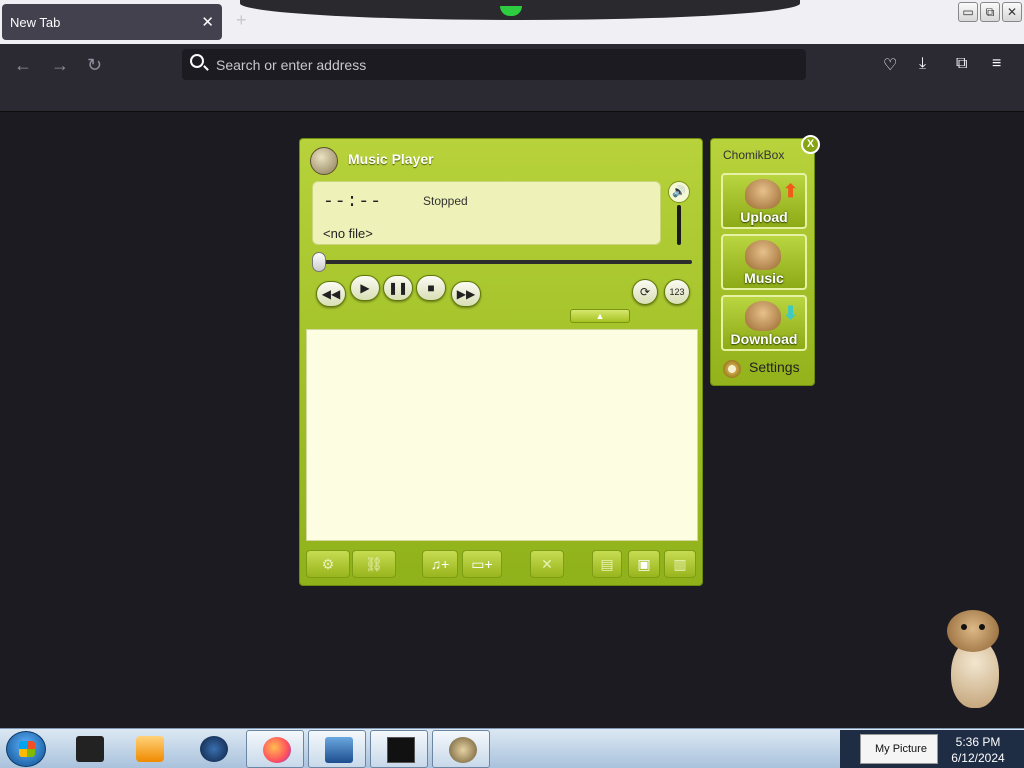 The height and width of the screenshot is (768, 1024). What do you see at coordinates (677, 292) in the screenshot?
I see `shuffle-button: 123` at bounding box center [677, 292].